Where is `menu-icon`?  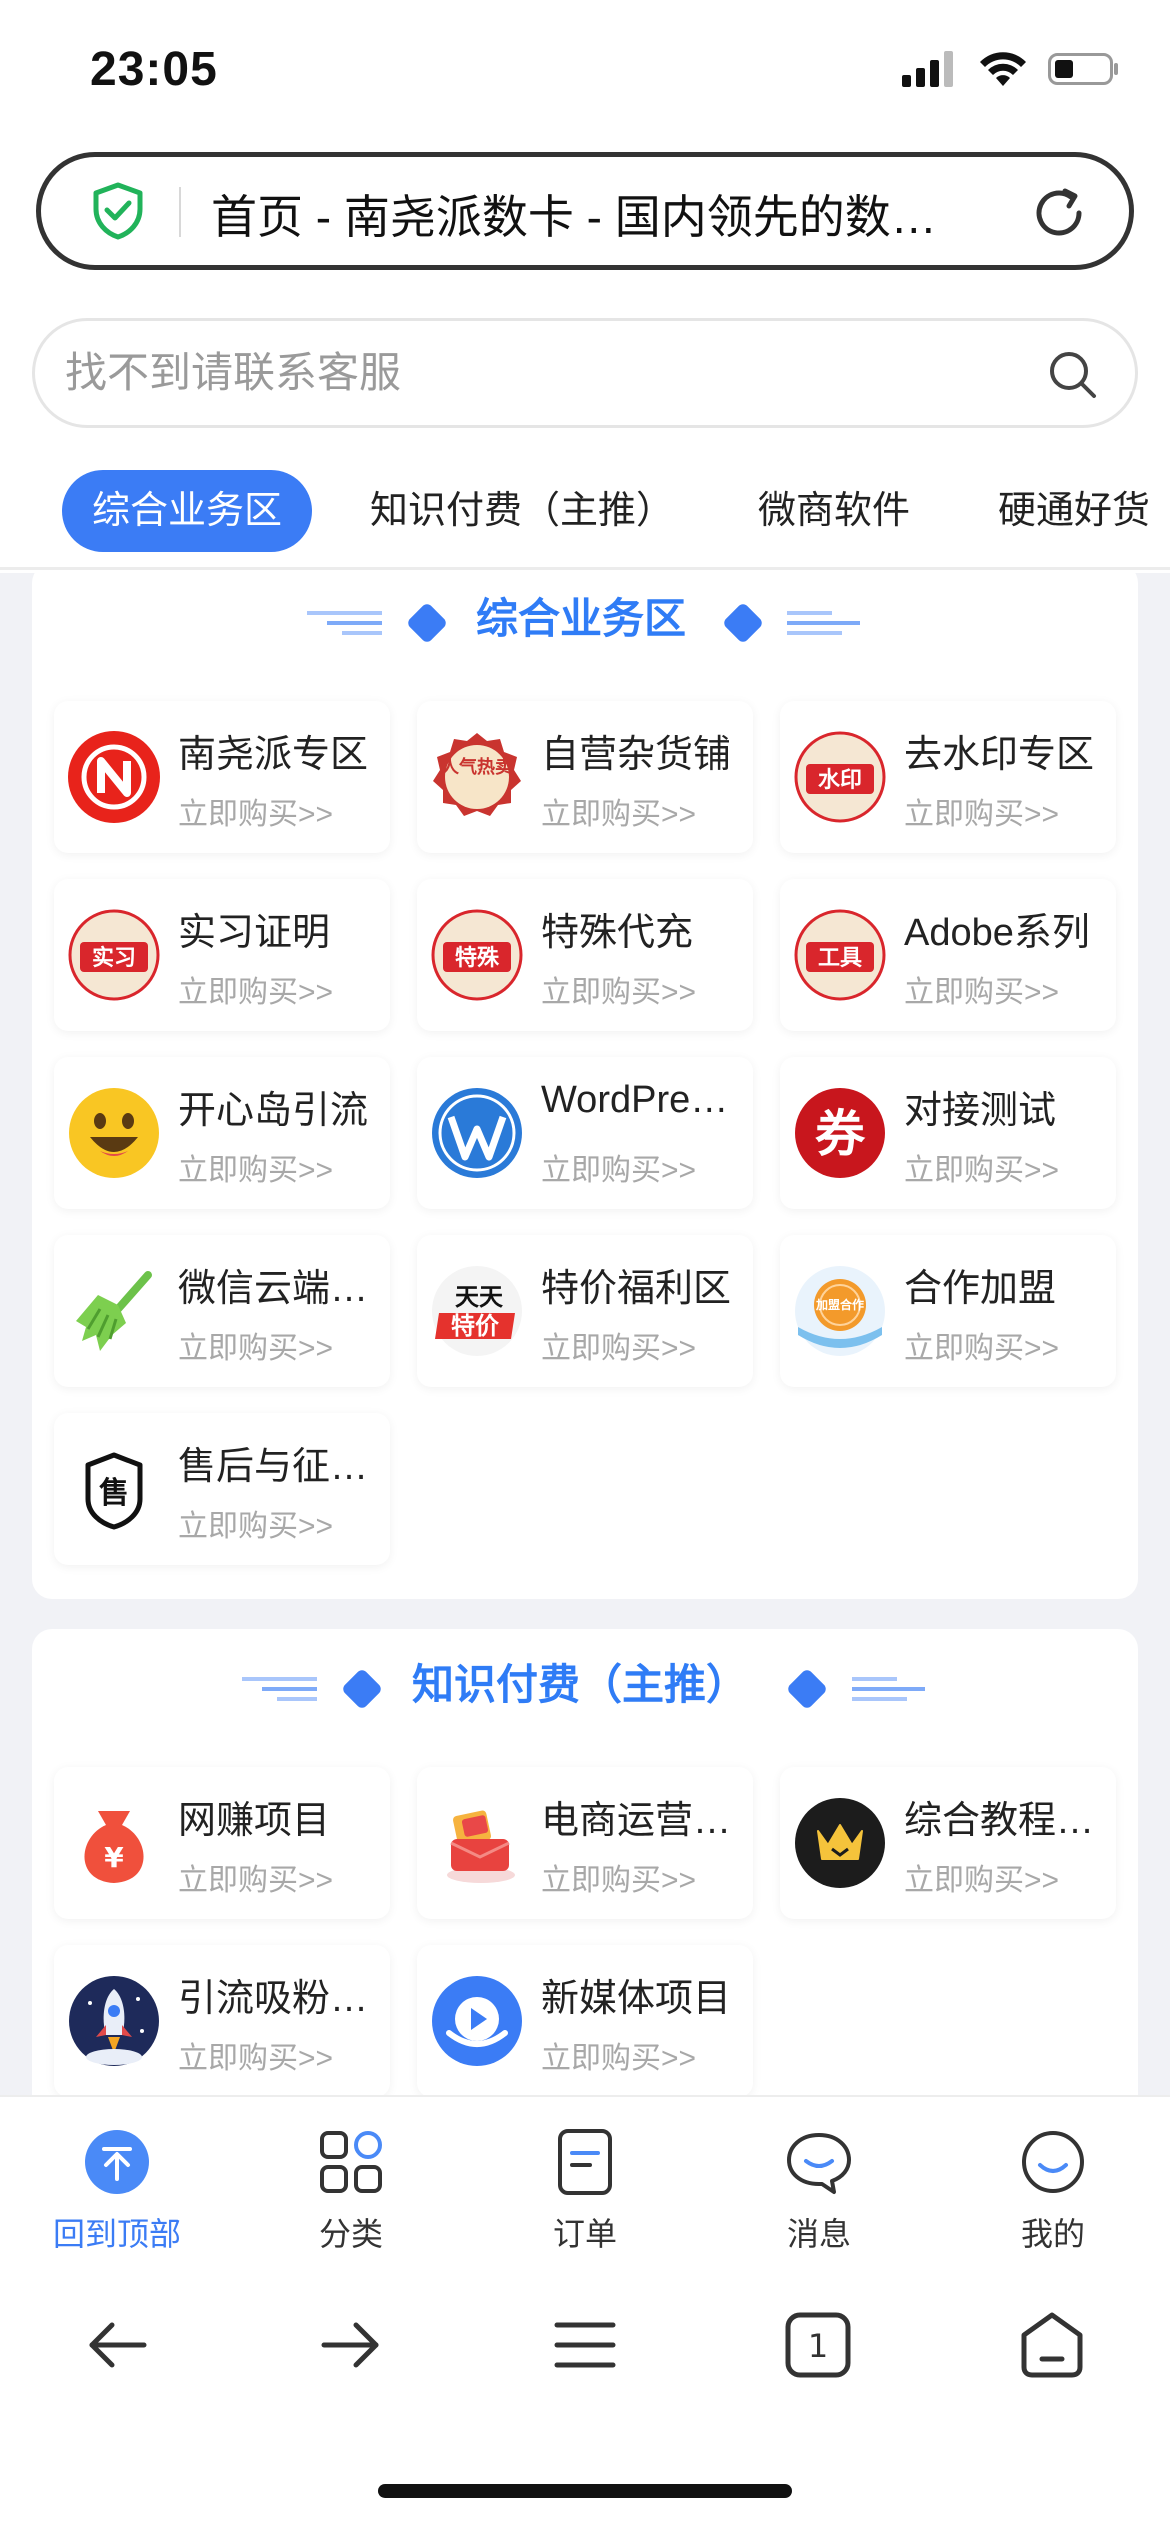 menu-icon is located at coordinates (585, 2345).